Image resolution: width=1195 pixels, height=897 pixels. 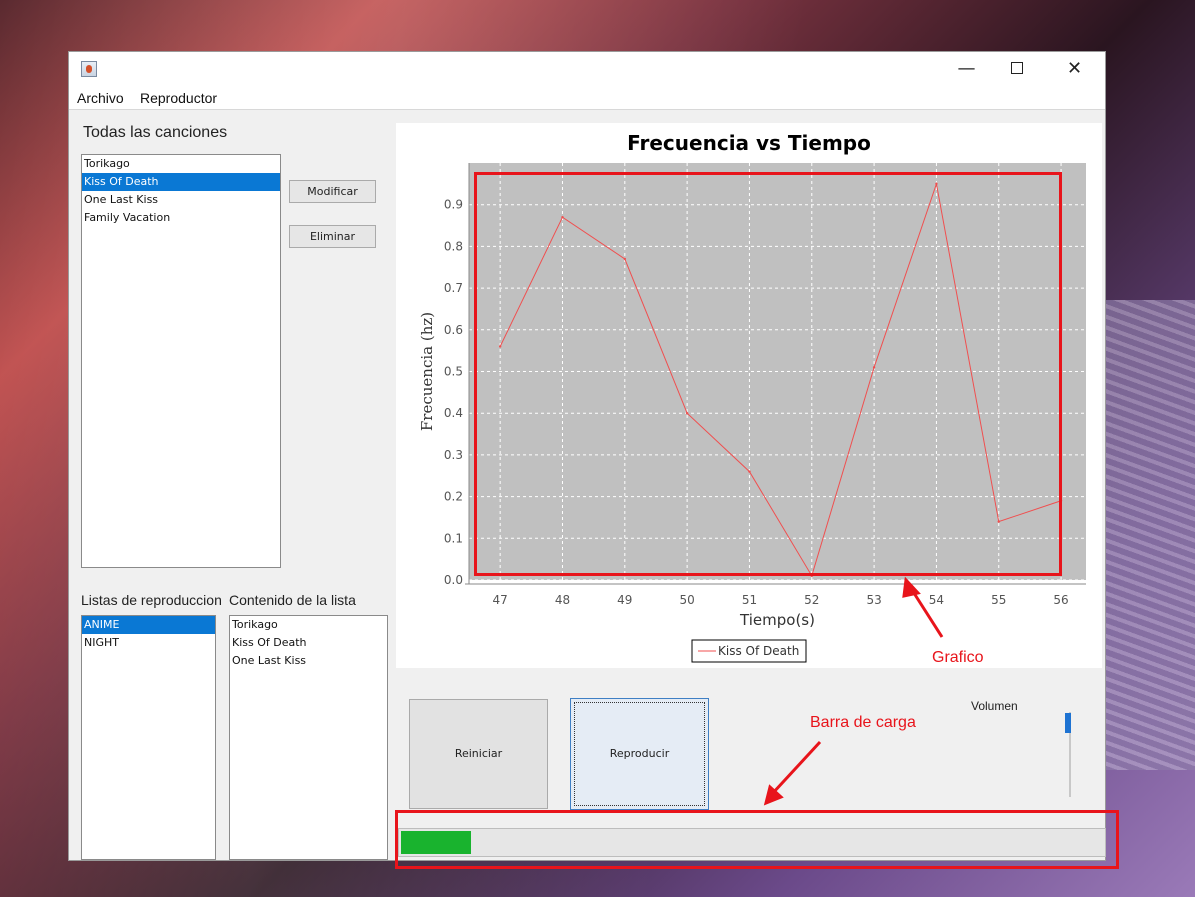 What do you see at coordinates (853, 691) in the screenshot?
I see `annotation-arrows` at bounding box center [853, 691].